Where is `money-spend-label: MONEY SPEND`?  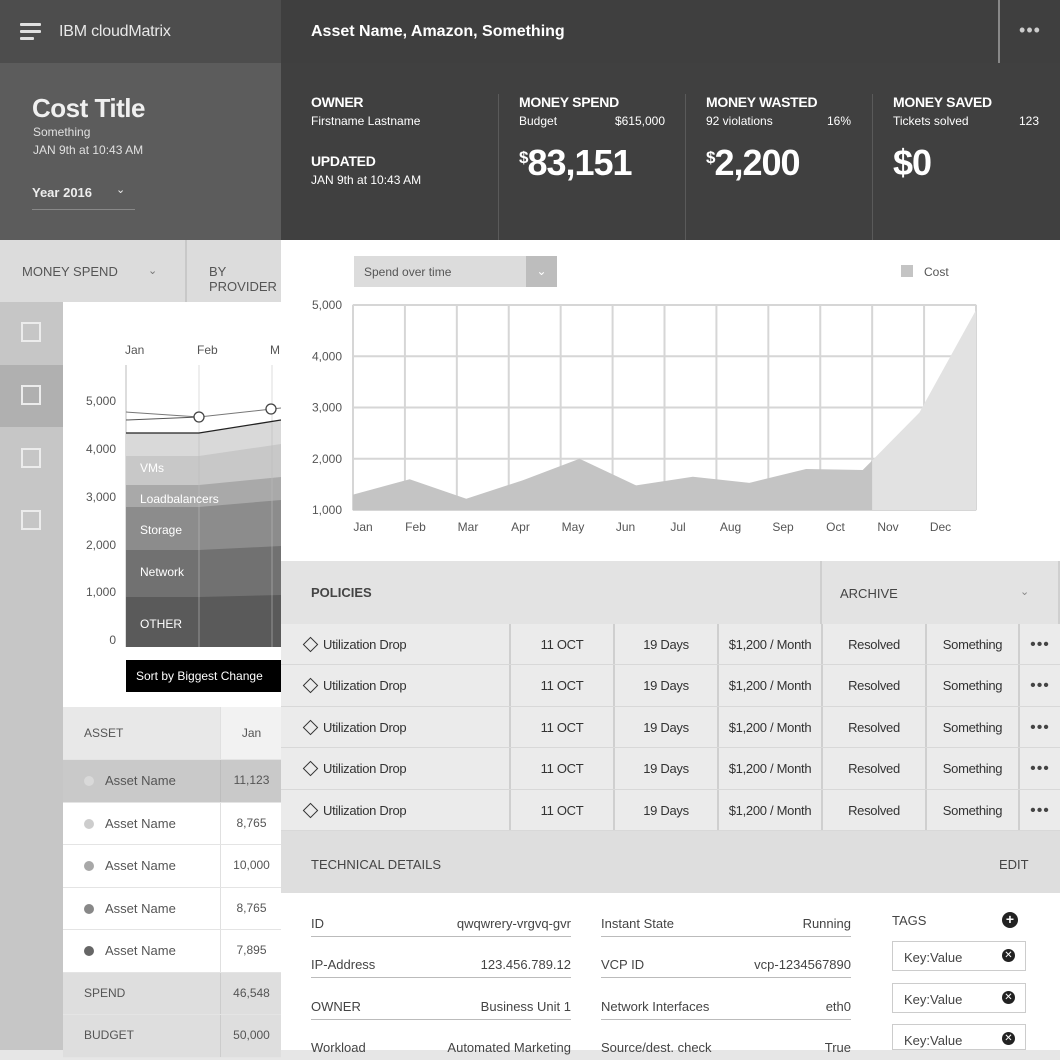
money-spend-label: MONEY SPEND is located at coordinates (70, 271).